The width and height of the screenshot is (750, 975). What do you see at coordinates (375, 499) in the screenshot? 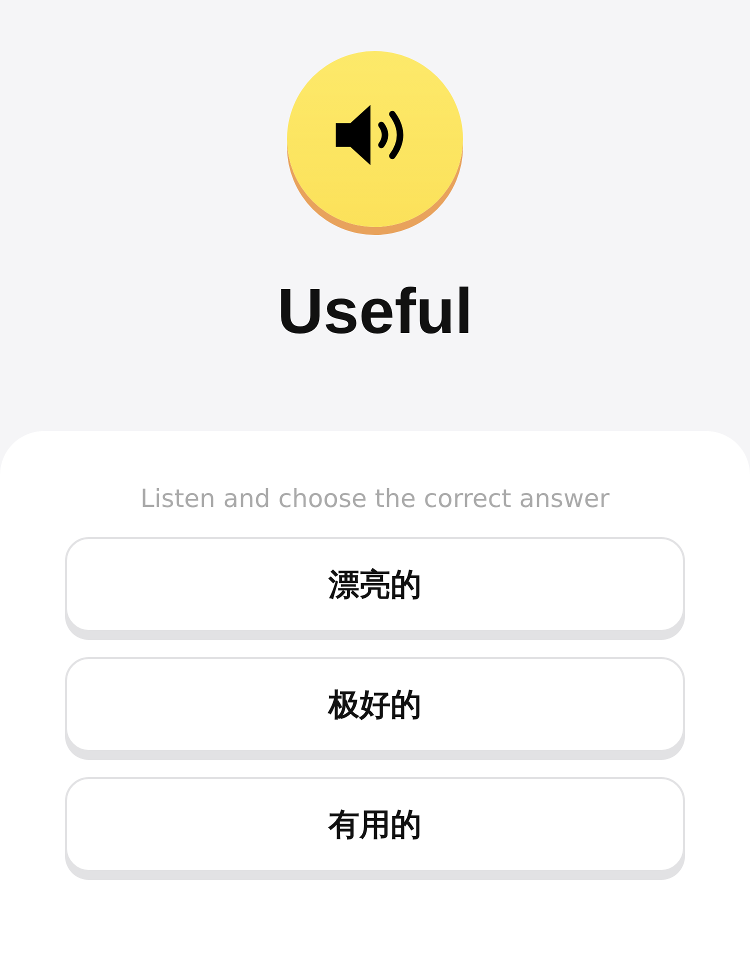
I see `instruction-text: Listen and choose the correct answer` at bounding box center [375, 499].